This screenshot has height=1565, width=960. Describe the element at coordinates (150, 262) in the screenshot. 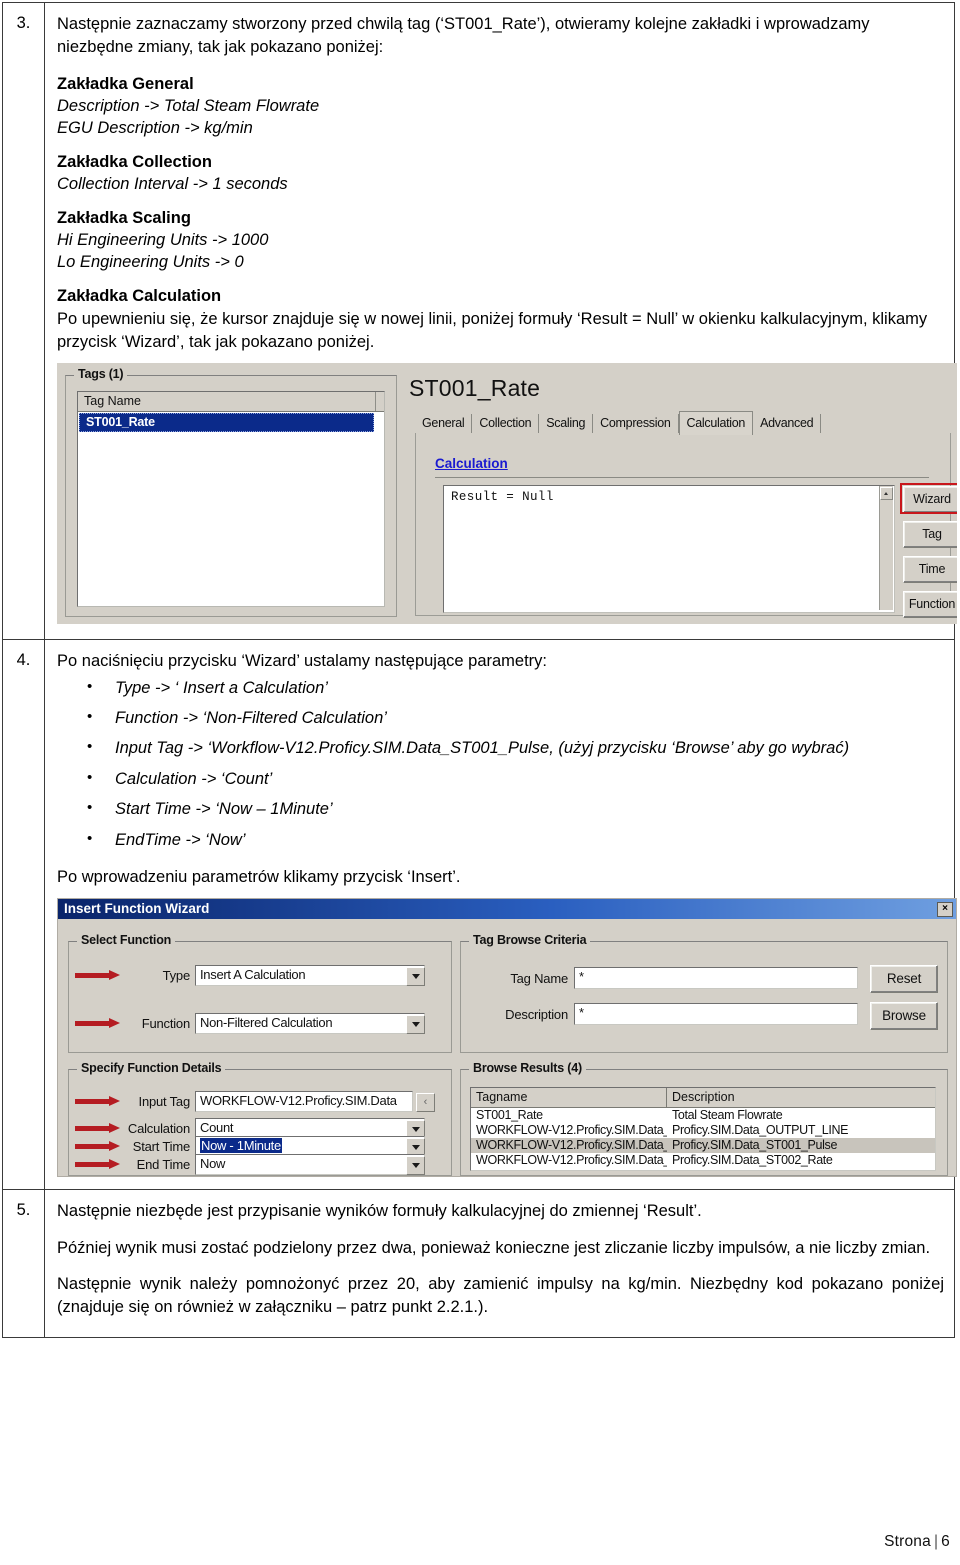

I see `scaling-line-2: Lo Engineering Units -> 0` at that location.